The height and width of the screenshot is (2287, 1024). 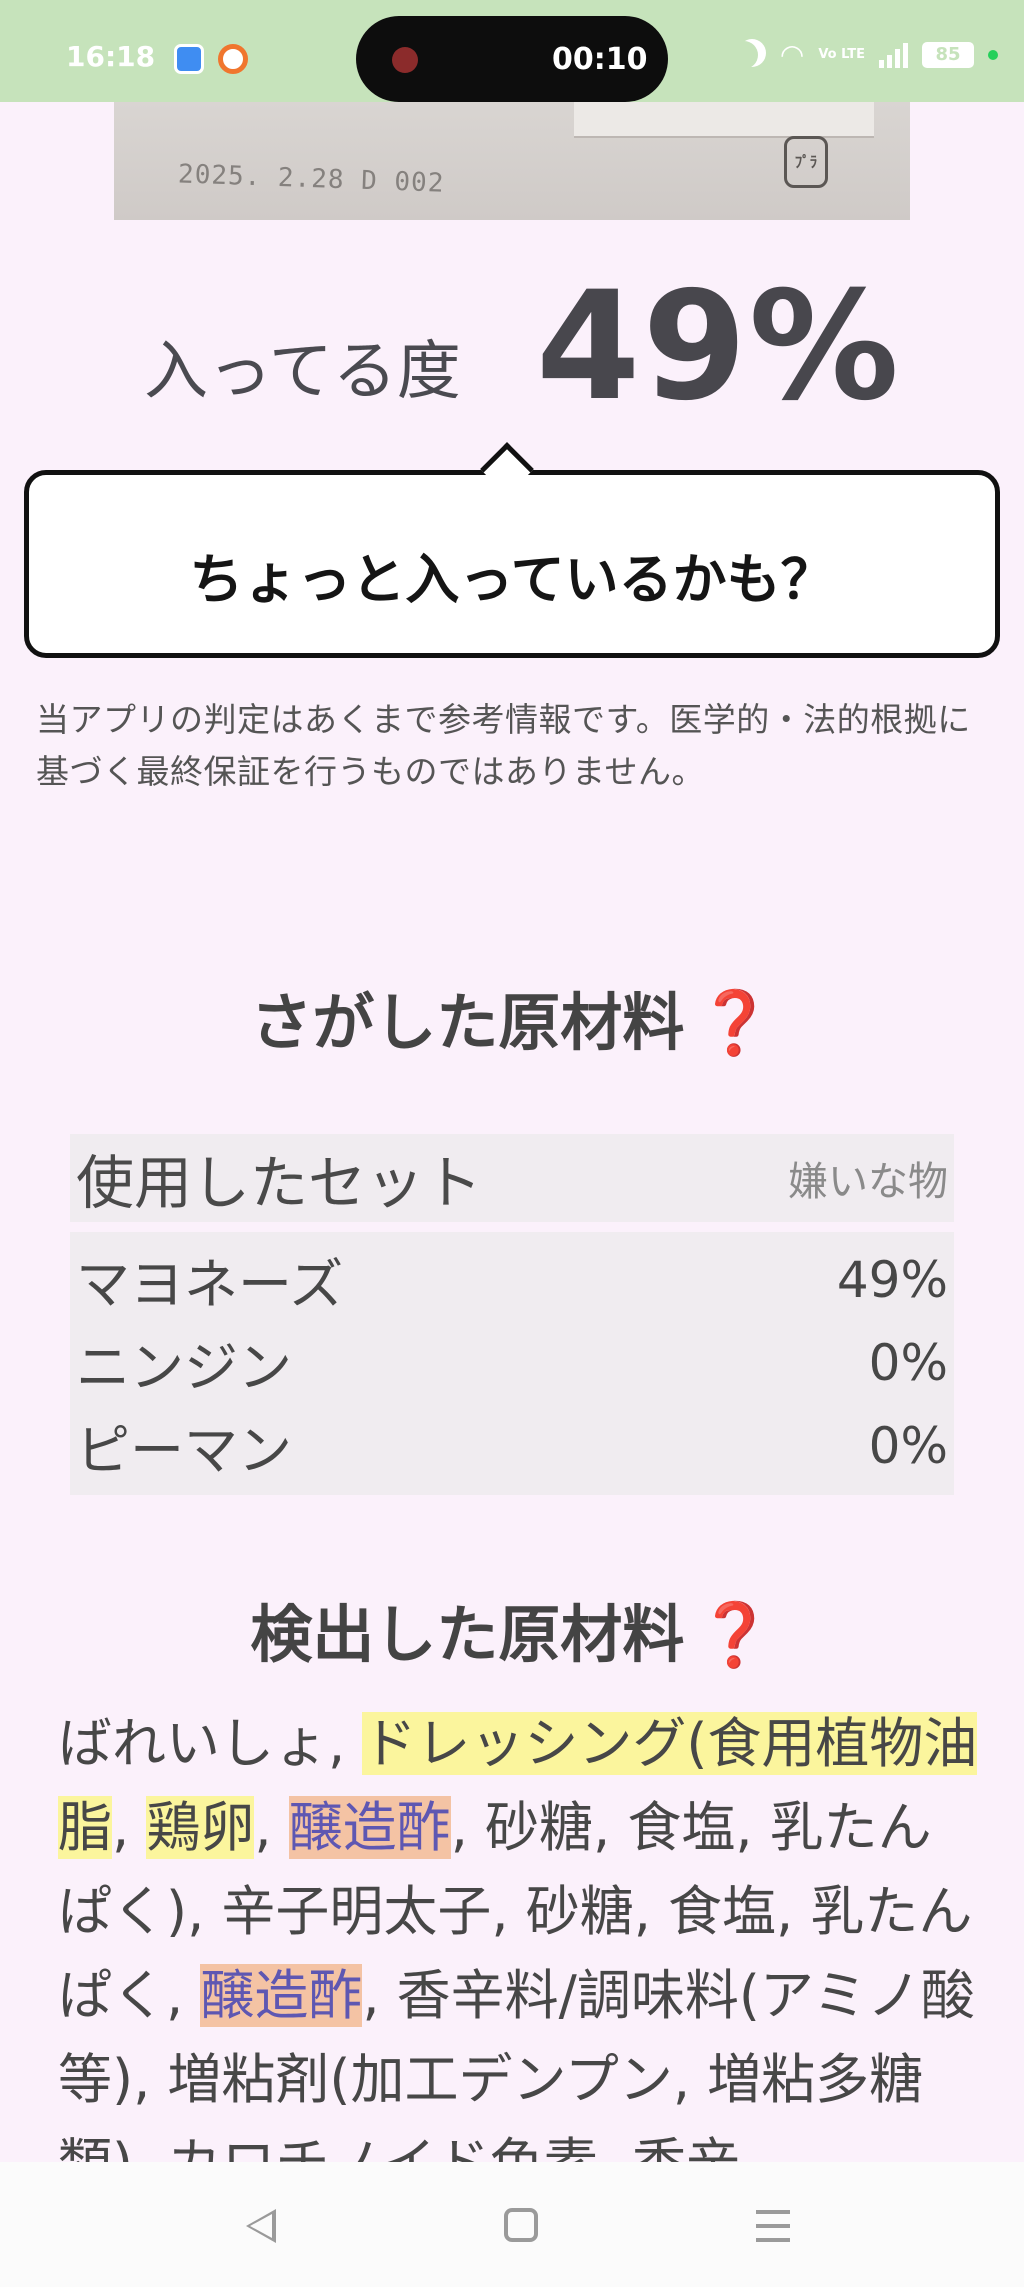 What do you see at coordinates (724, 120) in the screenshot?
I see `package-label` at bounding box center [724, 120].